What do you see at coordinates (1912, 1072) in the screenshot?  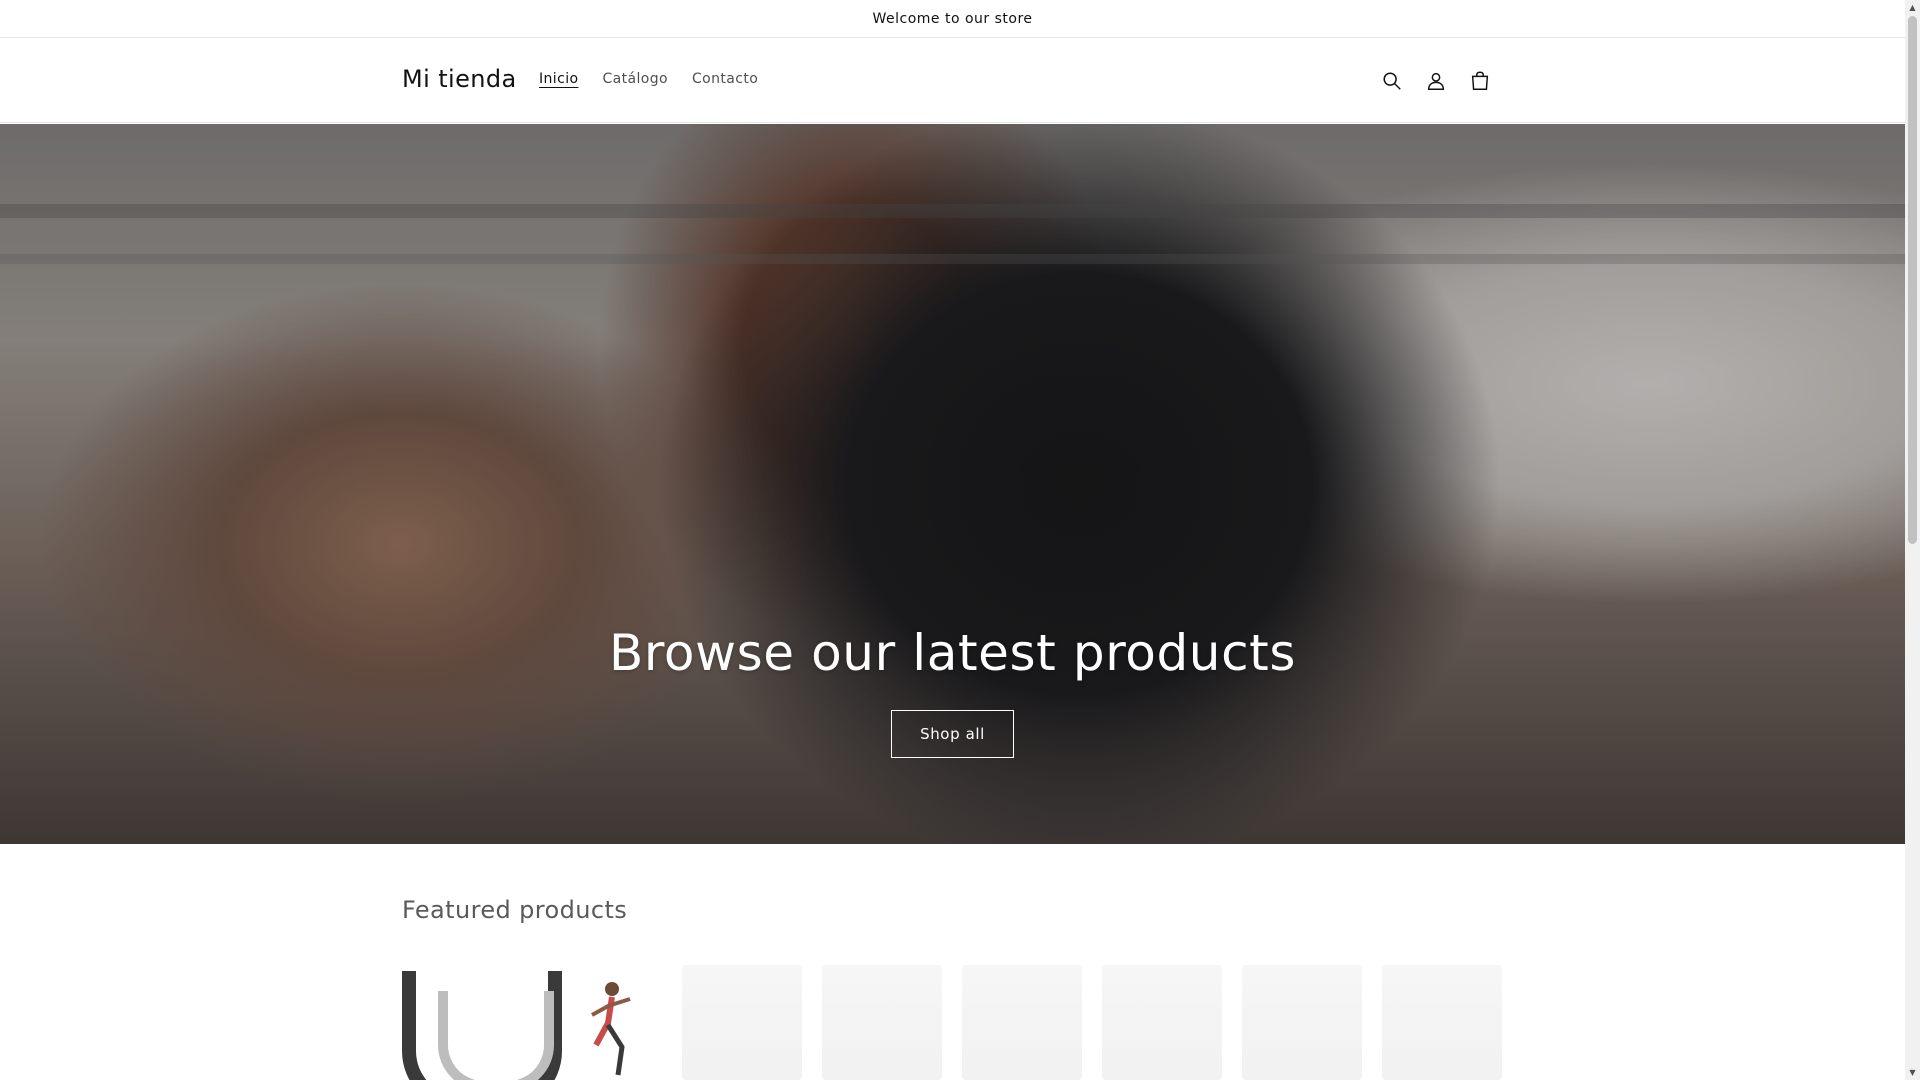 I see `scroll-down-icon: ▼` at bounding box center [1912, 1072].